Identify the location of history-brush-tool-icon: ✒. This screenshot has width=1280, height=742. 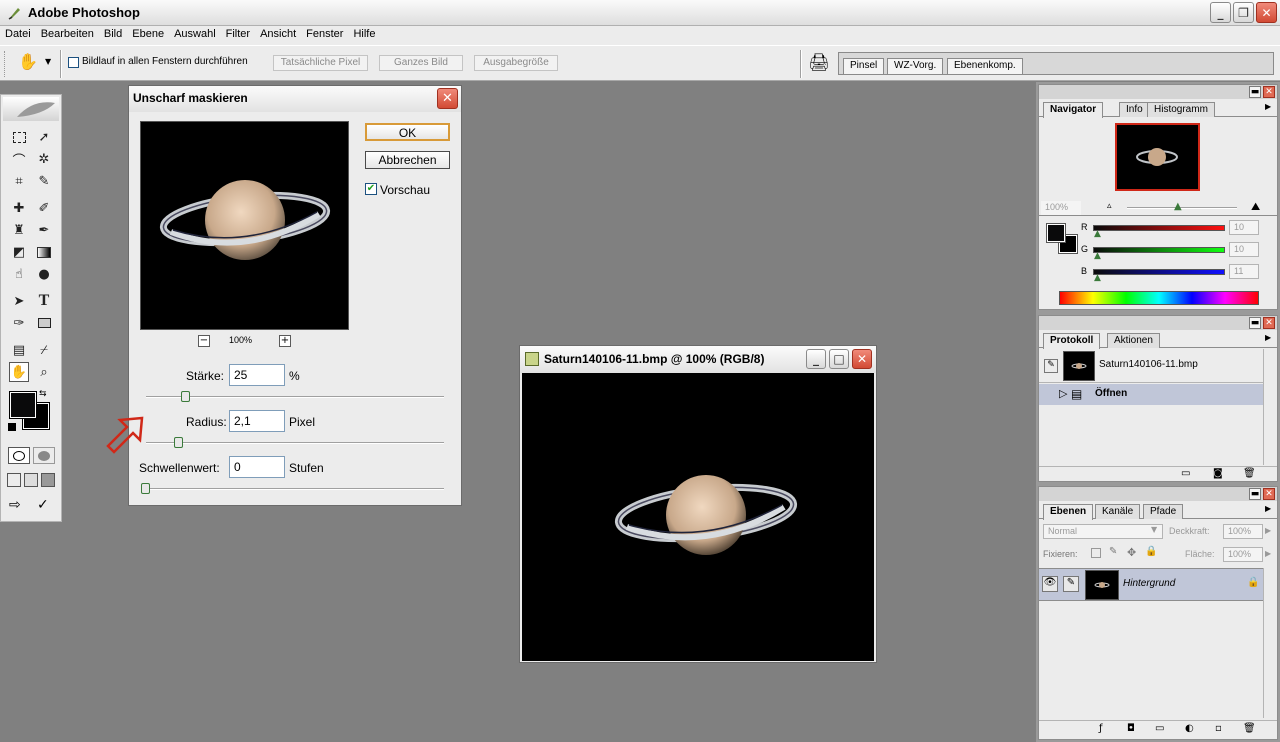
(44, 230).